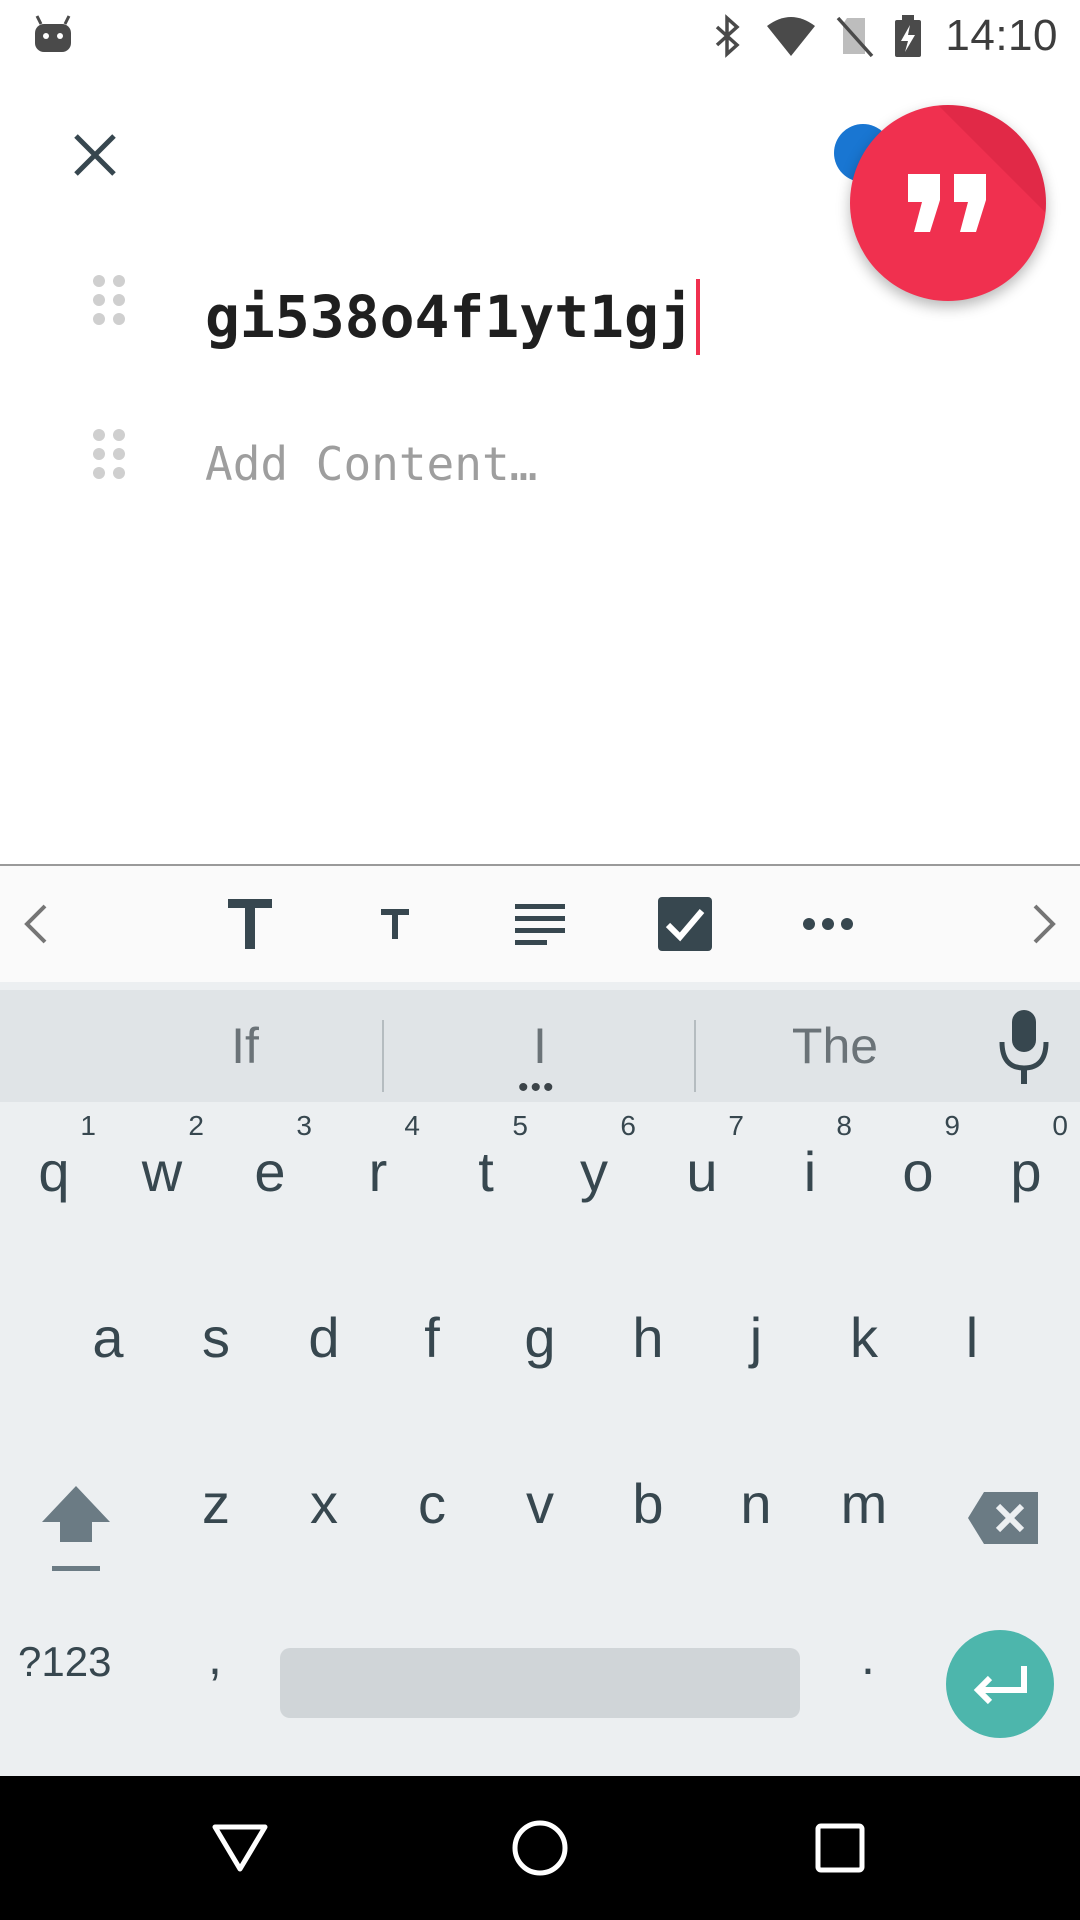  I want to click on microphone-icon, so click(1024, 1048).